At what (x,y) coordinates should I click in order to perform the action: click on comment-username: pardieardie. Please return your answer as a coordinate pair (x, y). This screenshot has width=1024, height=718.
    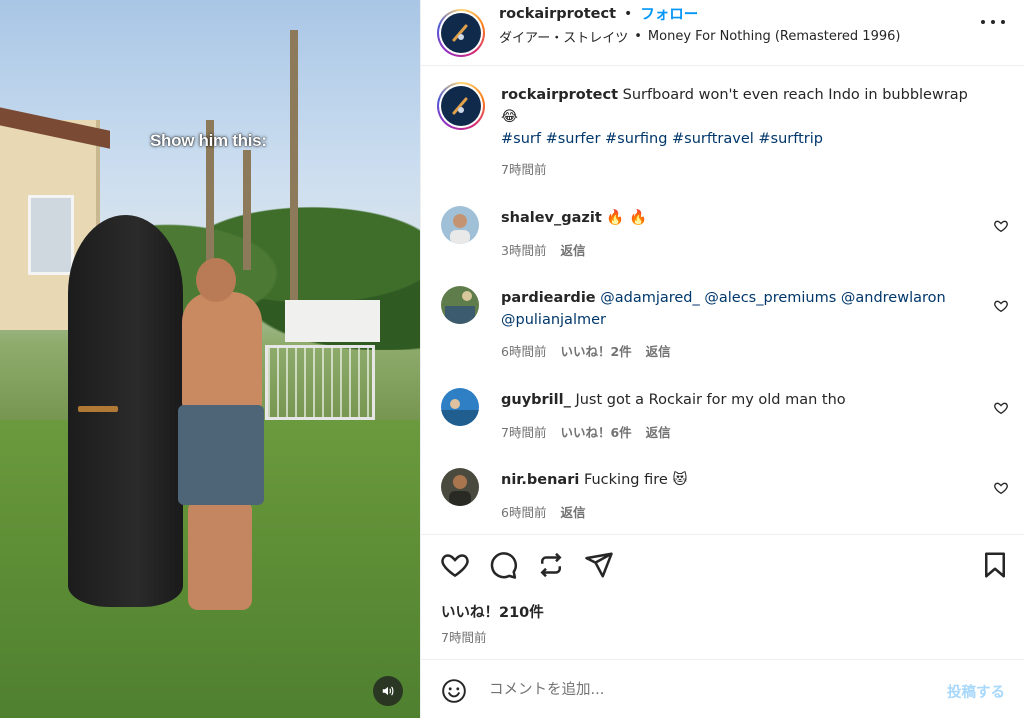
    Looking at the image, I should click on (548, 298).